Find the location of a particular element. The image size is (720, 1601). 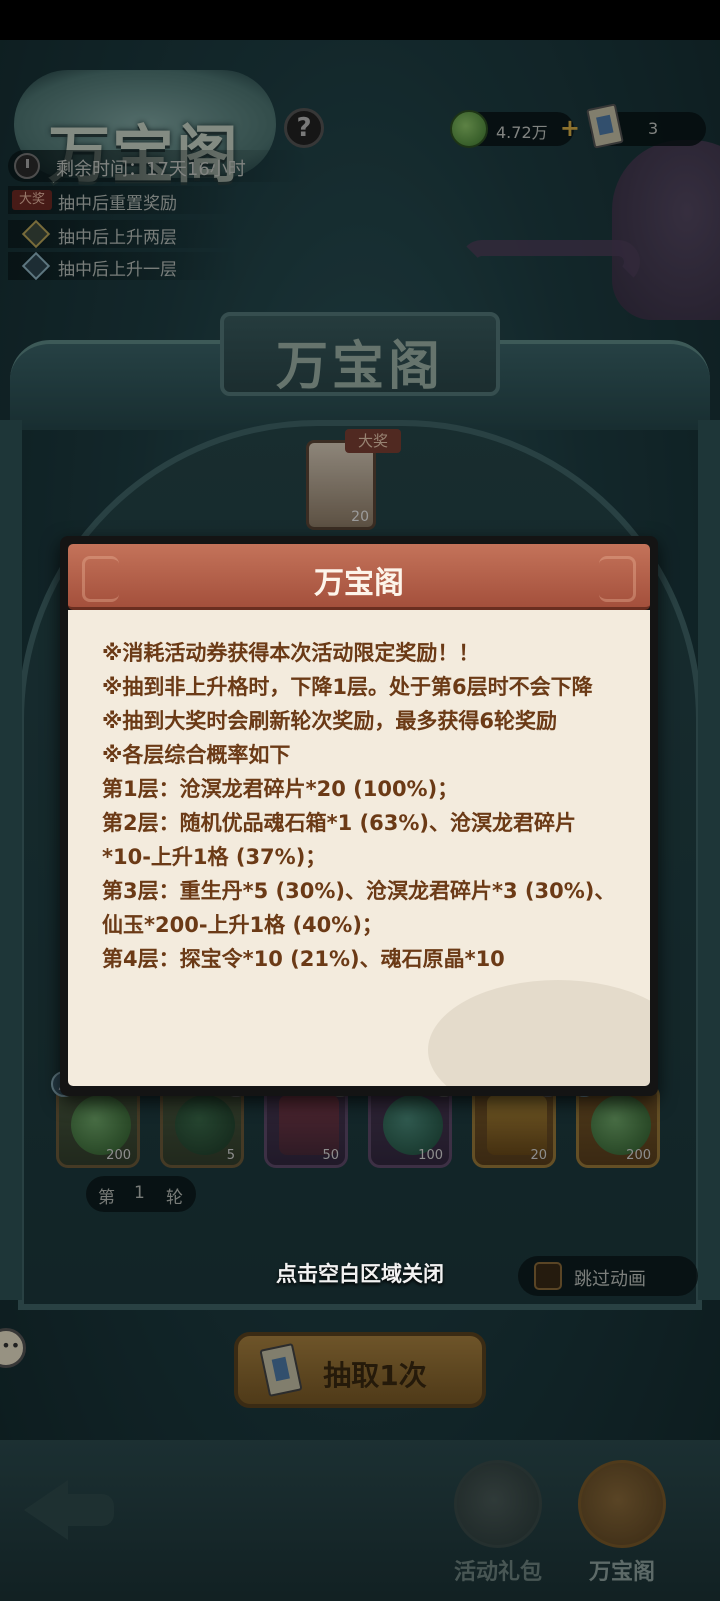

rule-line: ※抽到大奖时会刷新轮次奖励，最多获得6轮奖励 is located at coordinates (330, 721).